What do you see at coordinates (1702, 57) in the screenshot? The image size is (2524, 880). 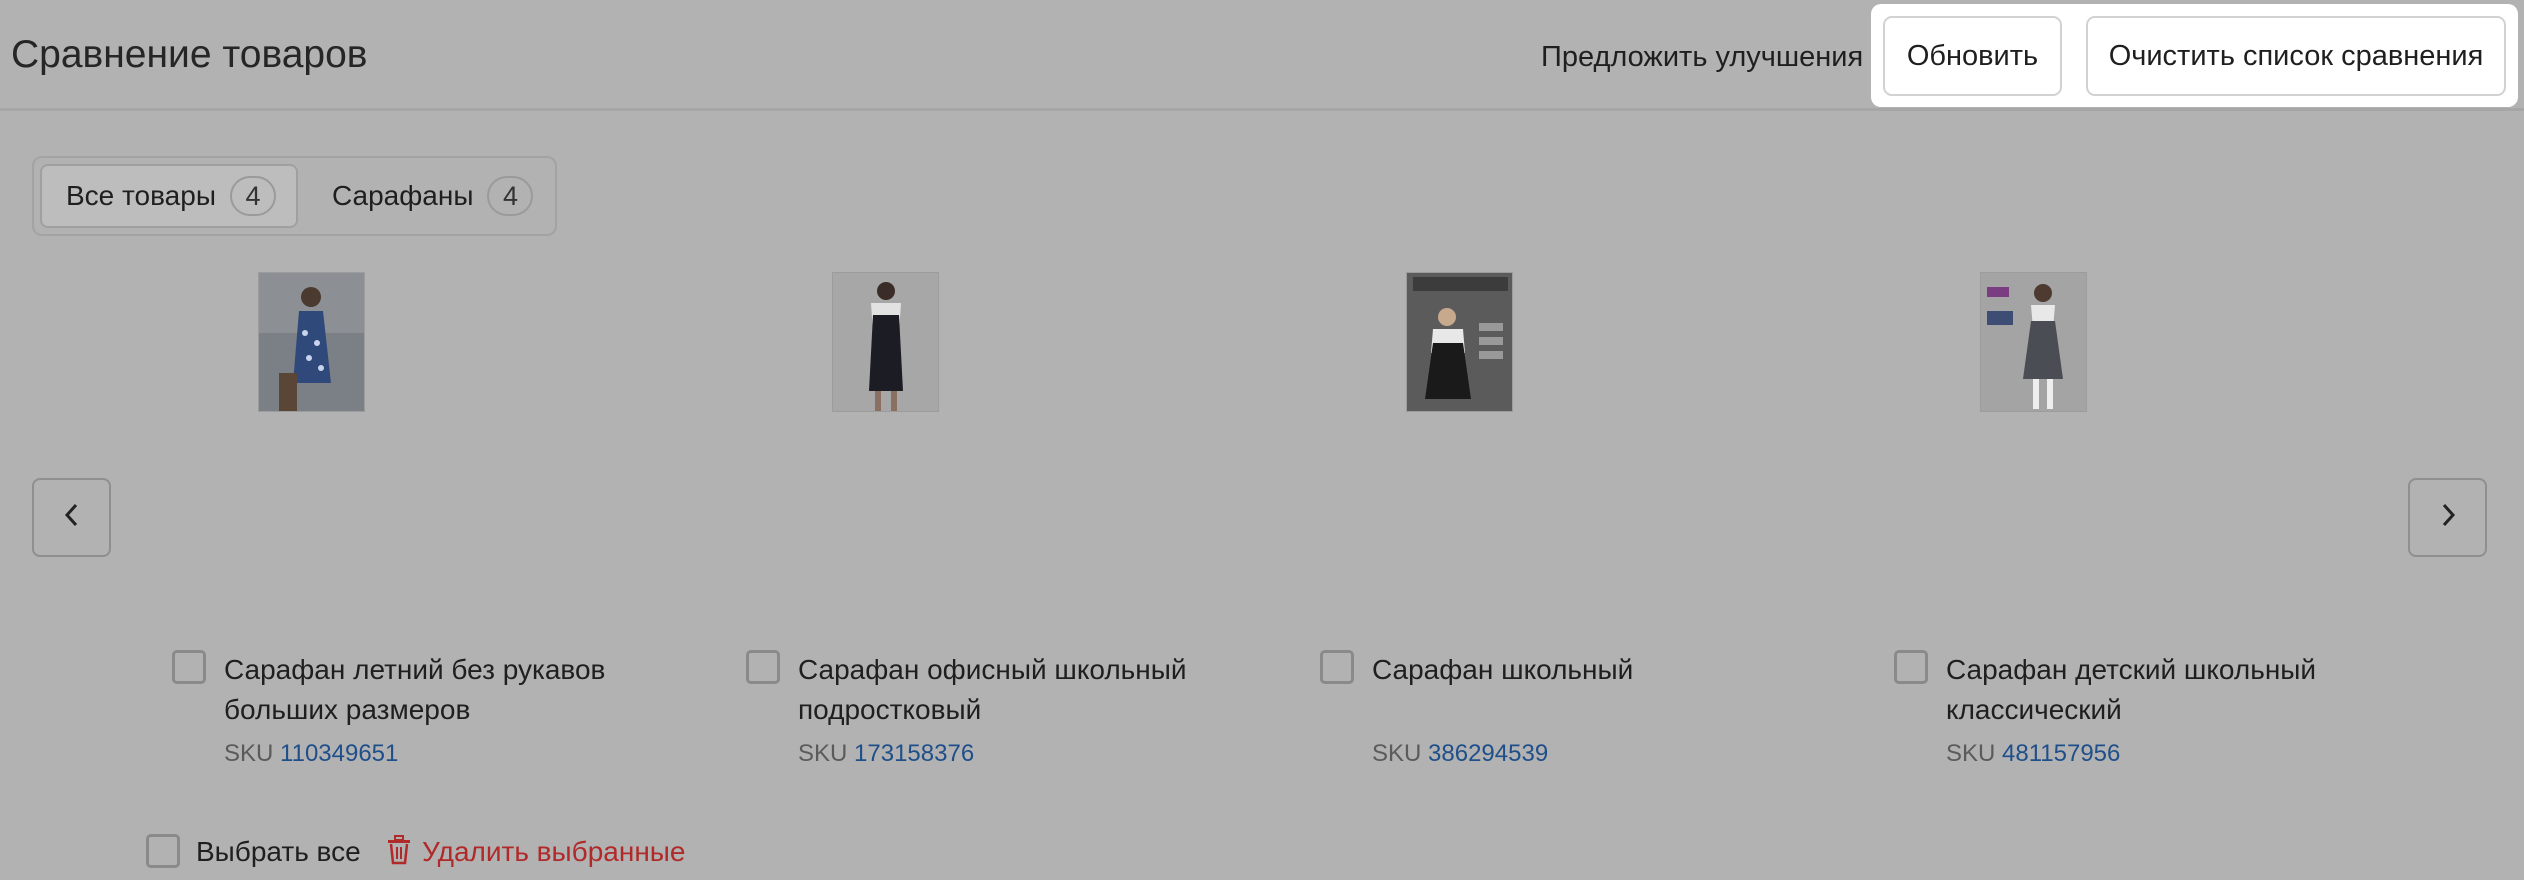 I see `suggest-improvements-link: Предложить улучшения` at bounding box center [1702, 57].